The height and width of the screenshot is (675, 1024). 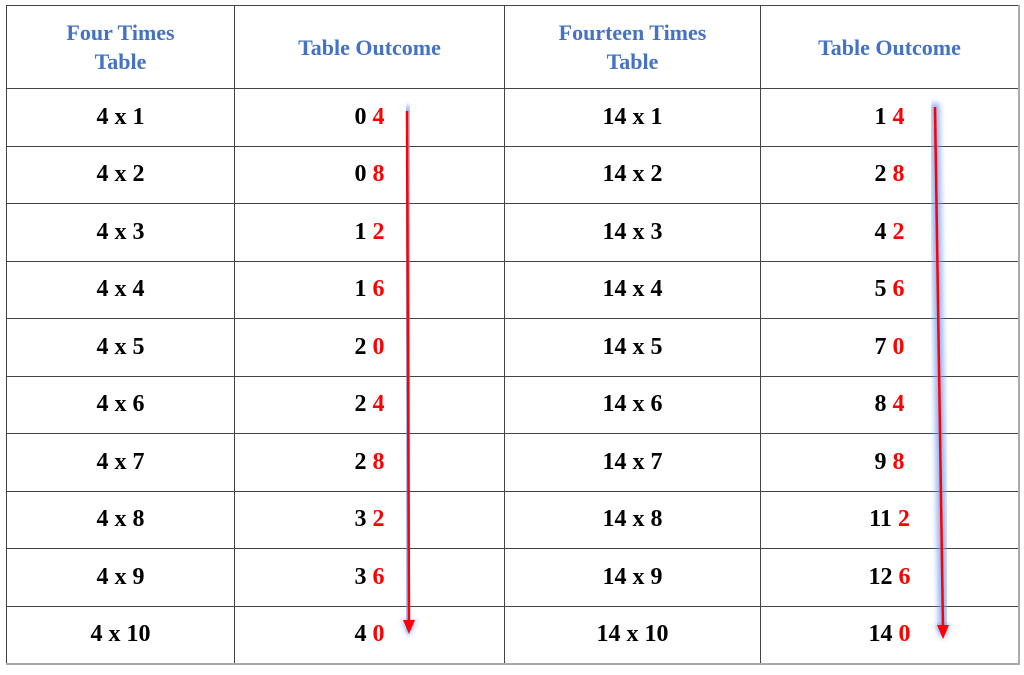 What do you see at coordinates (369, 404) in the screenshot?
I see `four-outcome: 2 4` at bounding box center [369, 404].